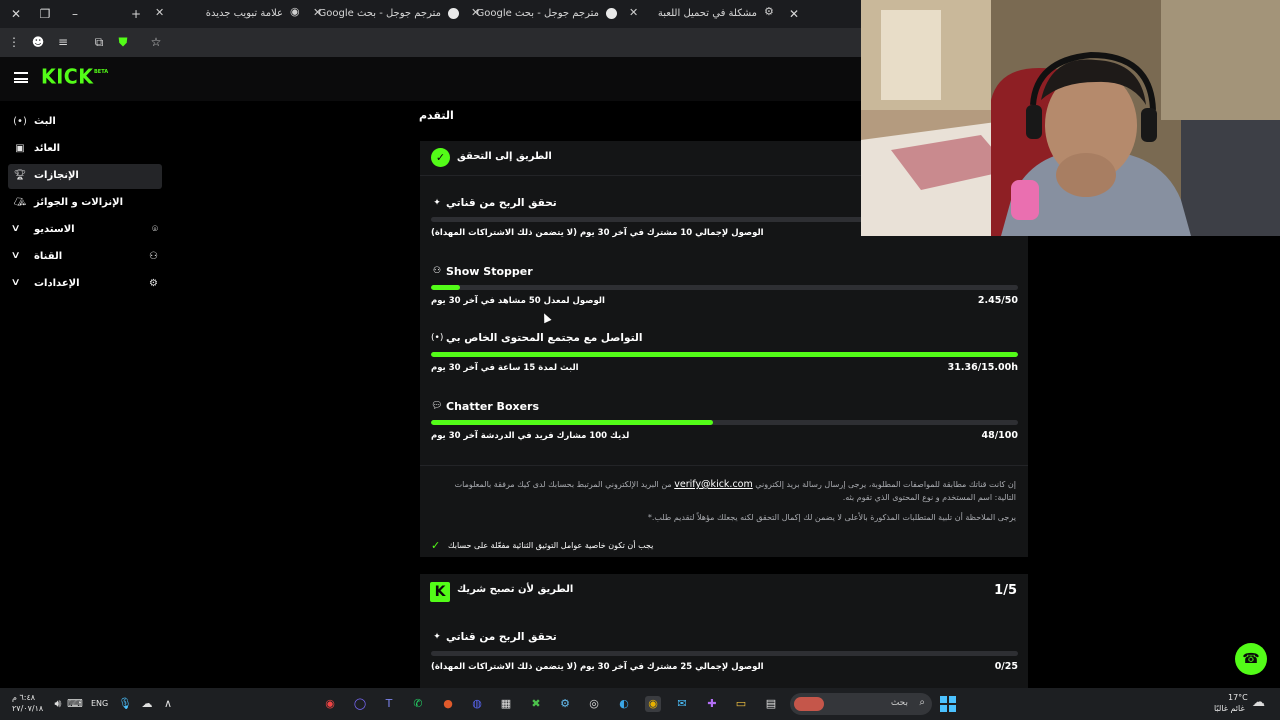 The height and width of the screenshot is (720, 1280). I want to click on app-icon: ◉, so click(330, 704).